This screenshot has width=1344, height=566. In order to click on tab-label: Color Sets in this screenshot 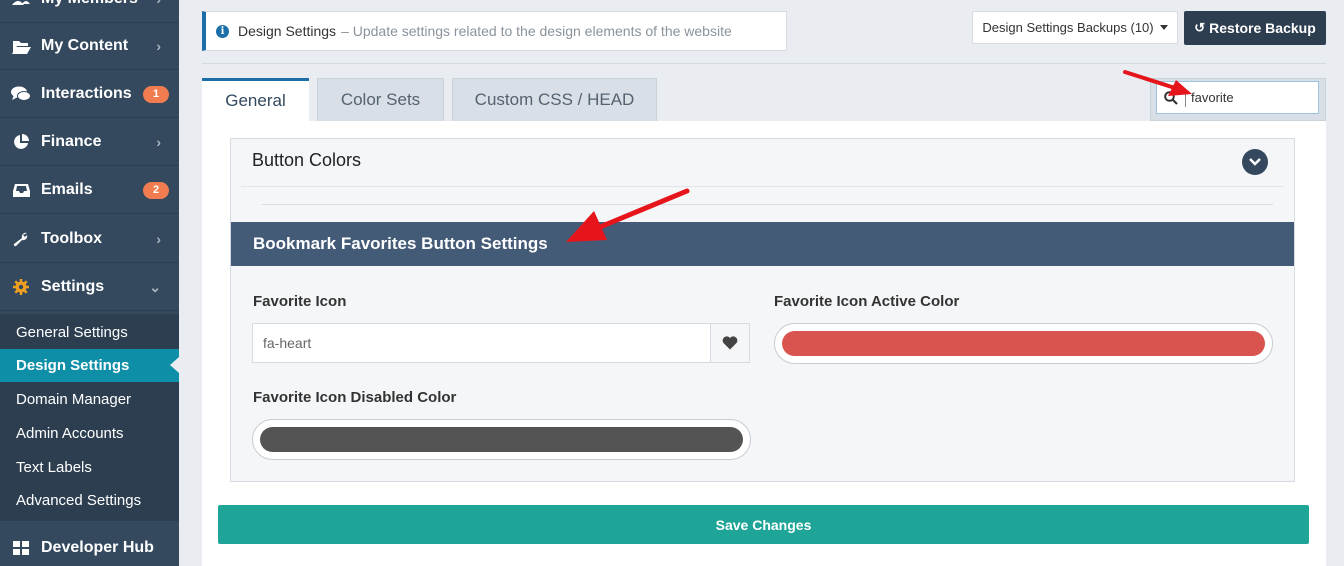, I will do `click(380, 99)`.